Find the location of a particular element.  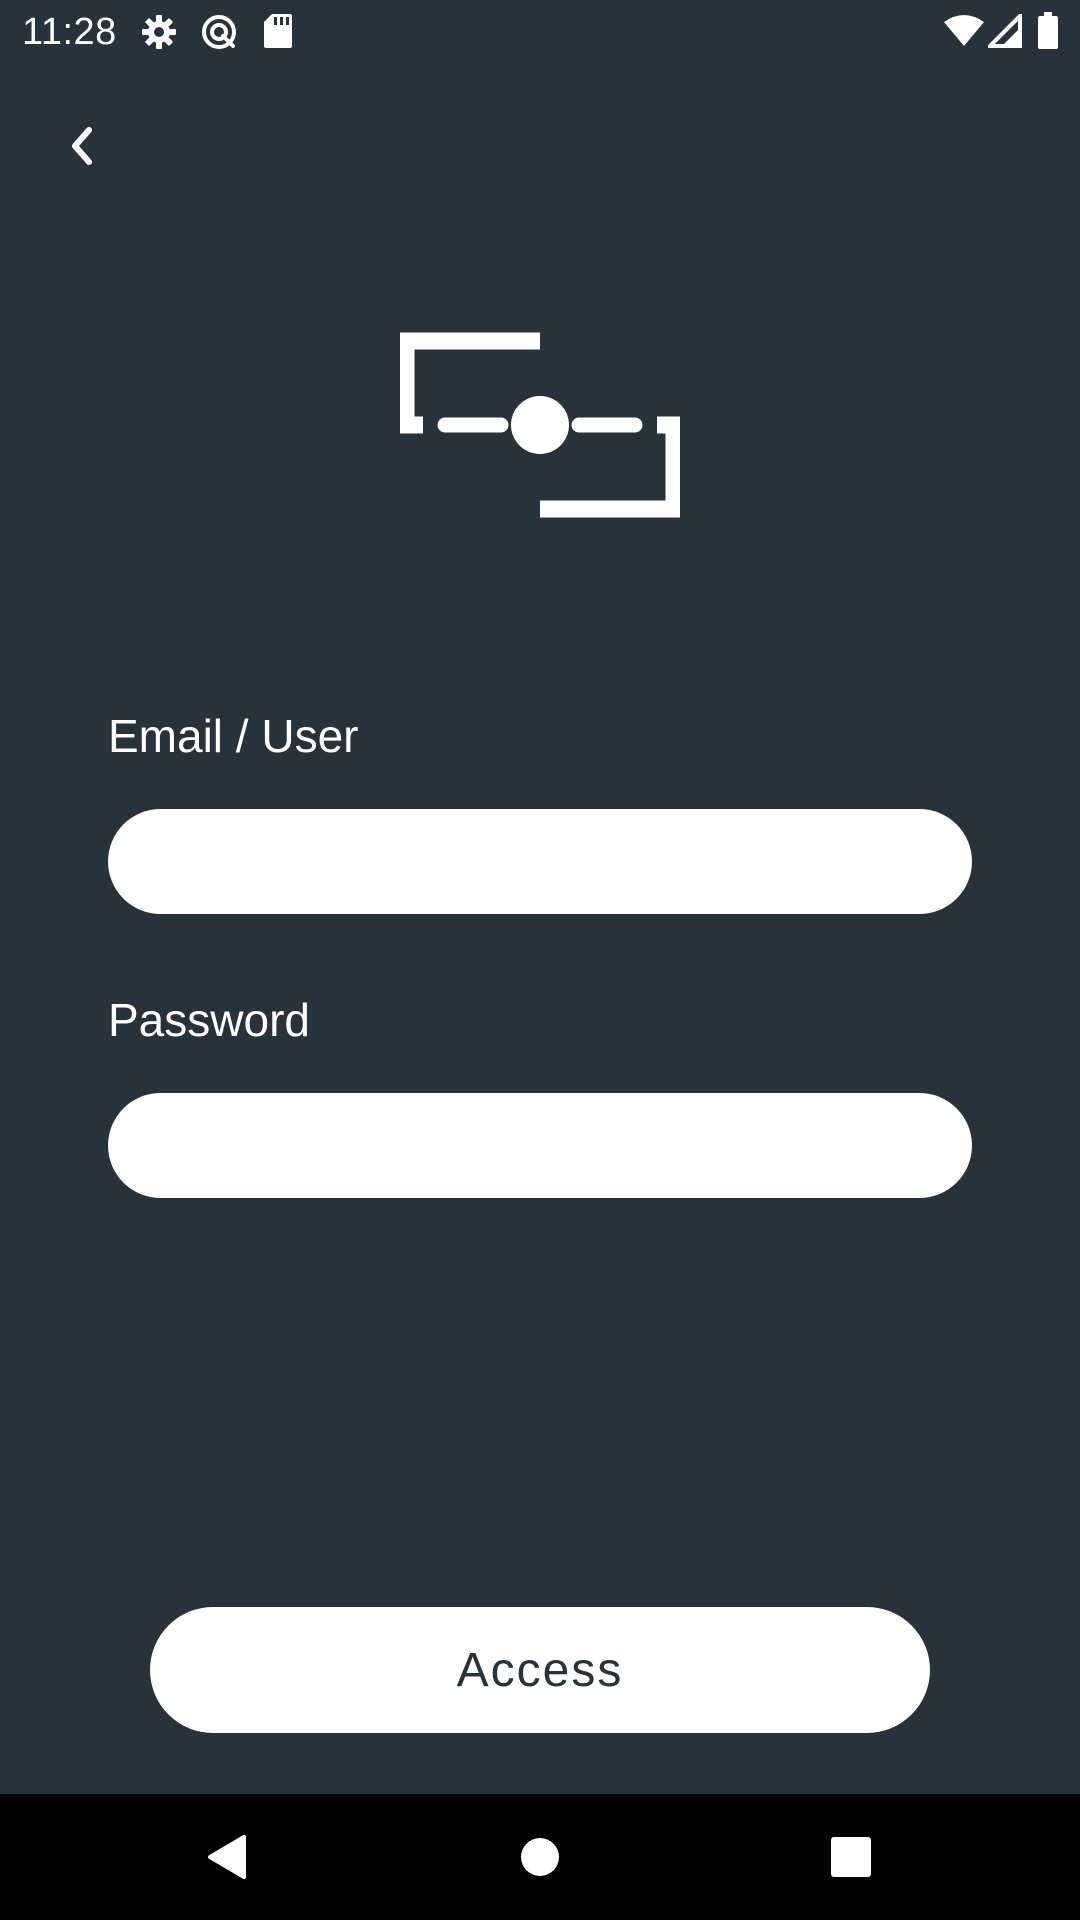

home-circle-icon is located at coordinates (540, 1857).